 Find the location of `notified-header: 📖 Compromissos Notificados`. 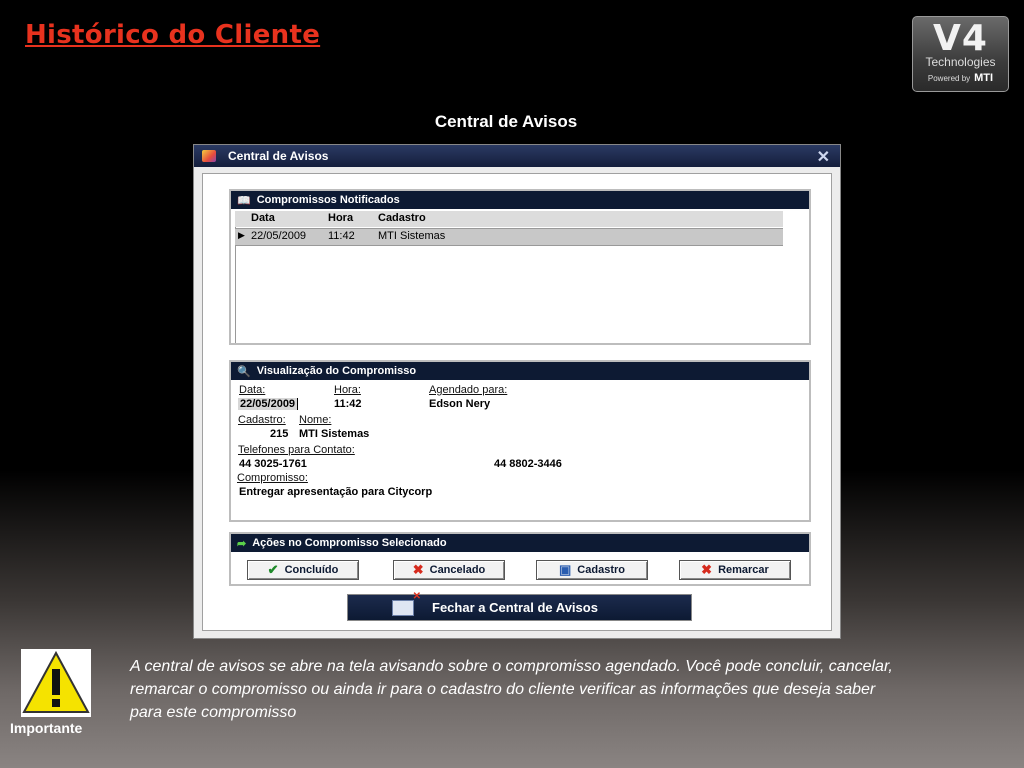

notified-header: 📖 Compromissos Notificados is located at coordinates (520, 200).